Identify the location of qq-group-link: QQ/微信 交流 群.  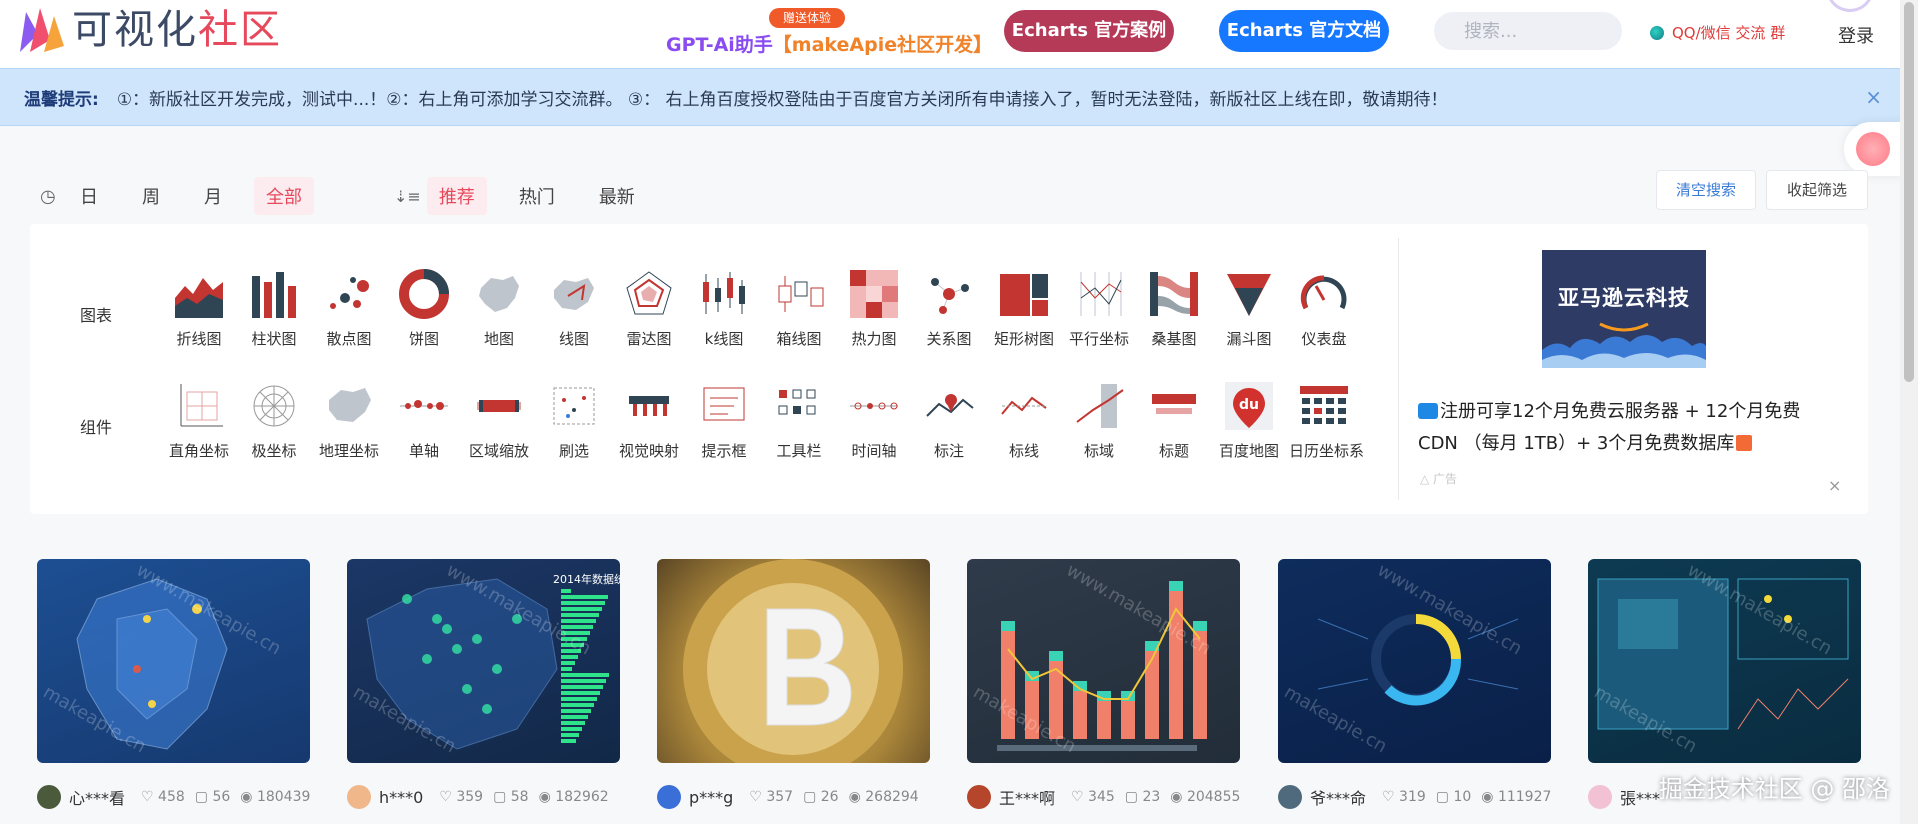
(1717, 32).